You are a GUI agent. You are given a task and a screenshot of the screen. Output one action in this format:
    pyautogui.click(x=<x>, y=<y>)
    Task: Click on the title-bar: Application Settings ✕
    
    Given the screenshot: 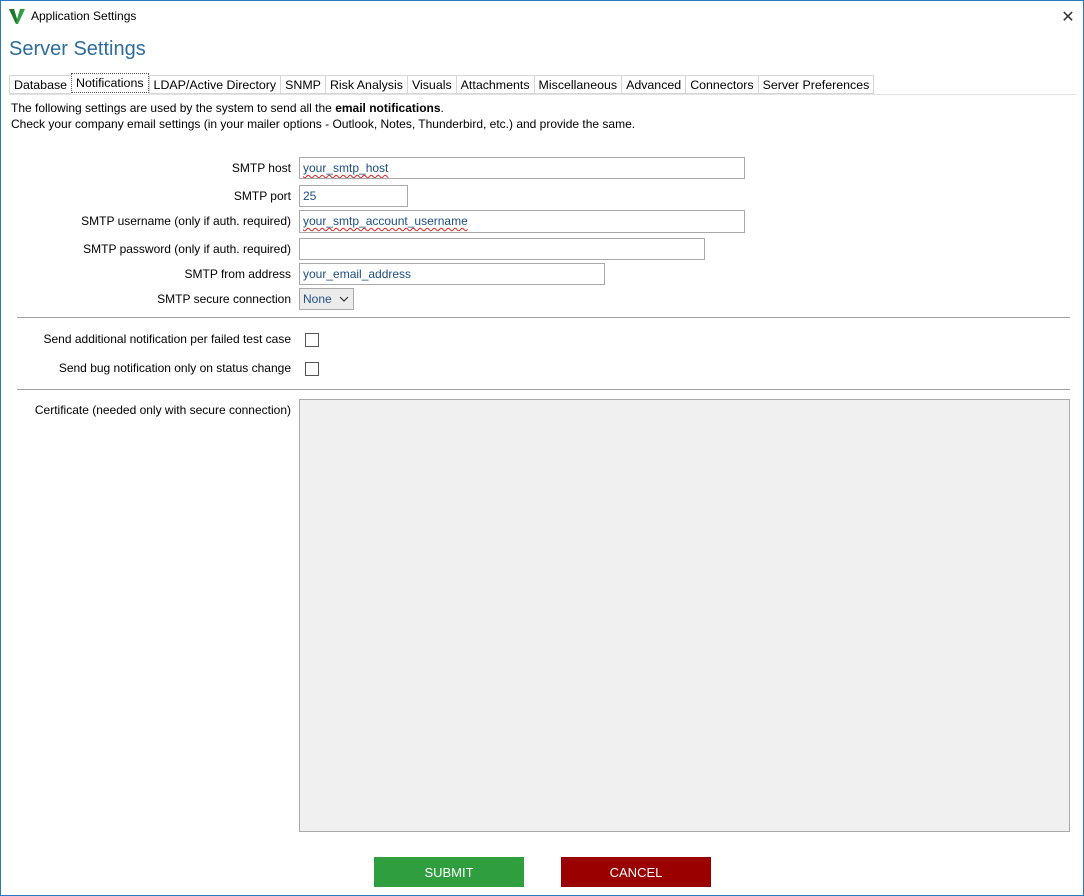 What is the action you would take?
    pyautogui.click(x=542, y=16)
    